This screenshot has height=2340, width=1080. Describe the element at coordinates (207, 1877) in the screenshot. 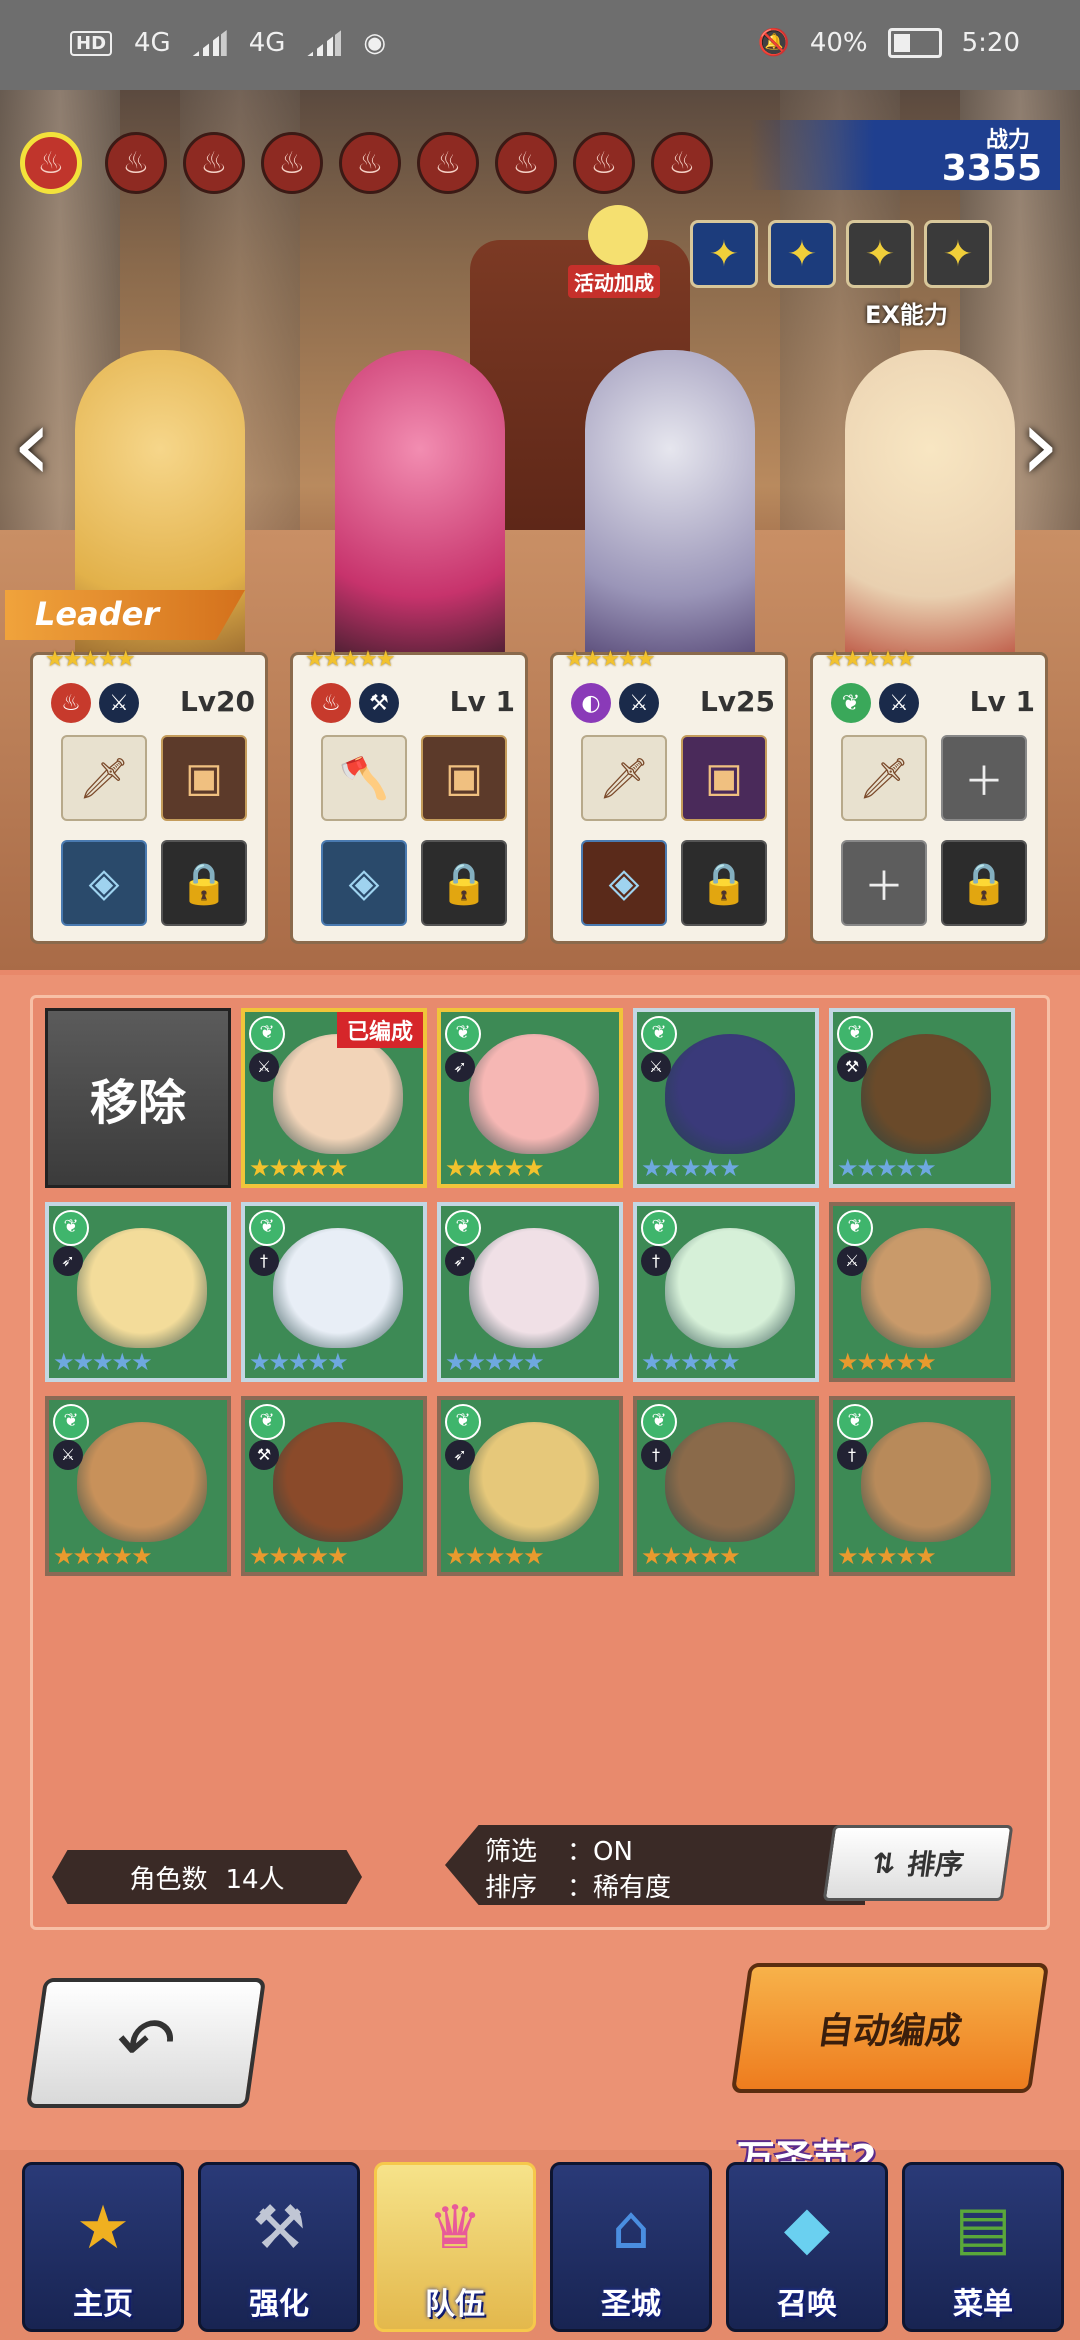

I see `character-count: 角色数 14人` at that location.